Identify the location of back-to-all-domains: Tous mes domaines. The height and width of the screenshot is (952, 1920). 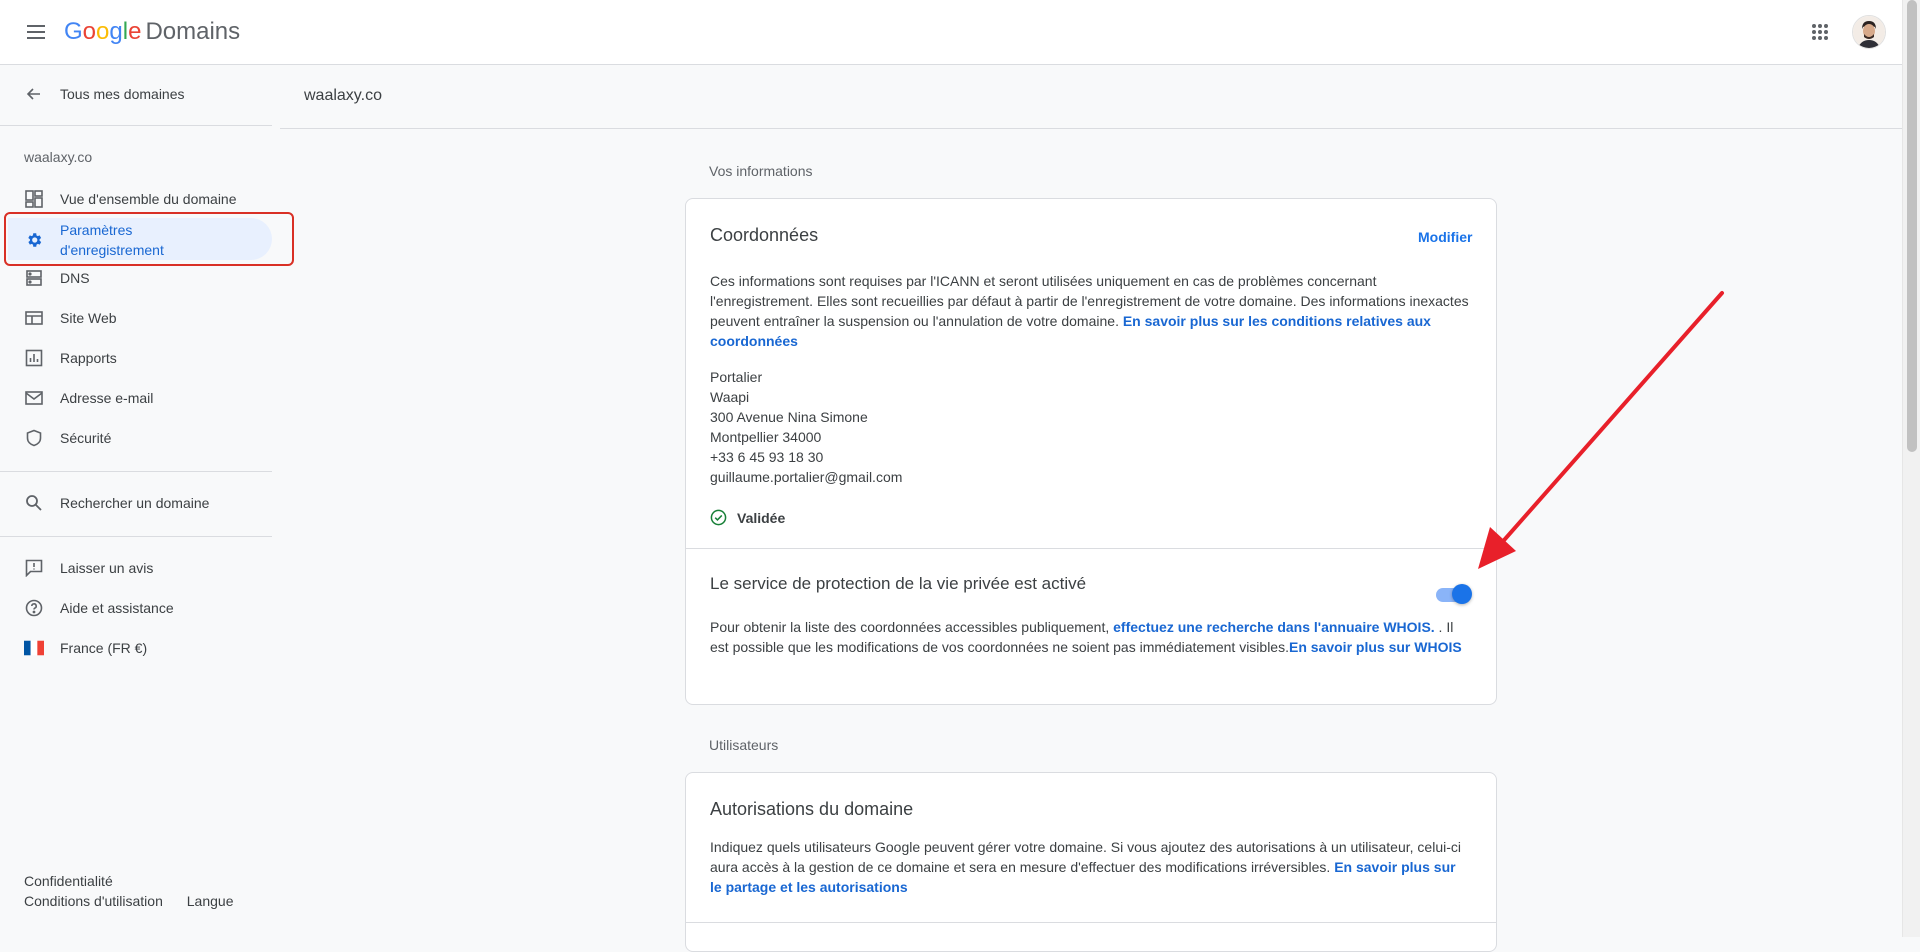
(136, 94).